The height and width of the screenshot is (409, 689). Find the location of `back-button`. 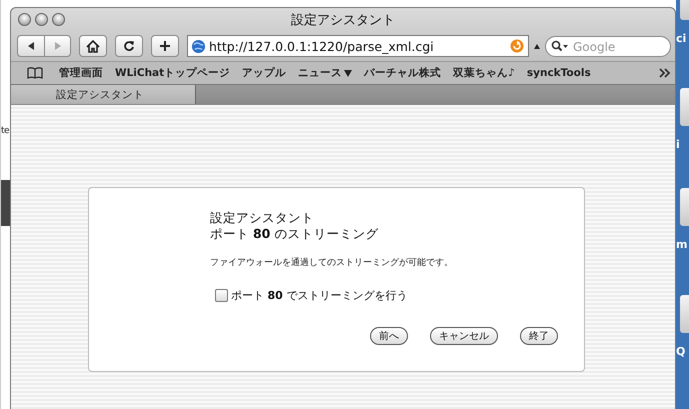

back-button is located at coordinates (30, 46).